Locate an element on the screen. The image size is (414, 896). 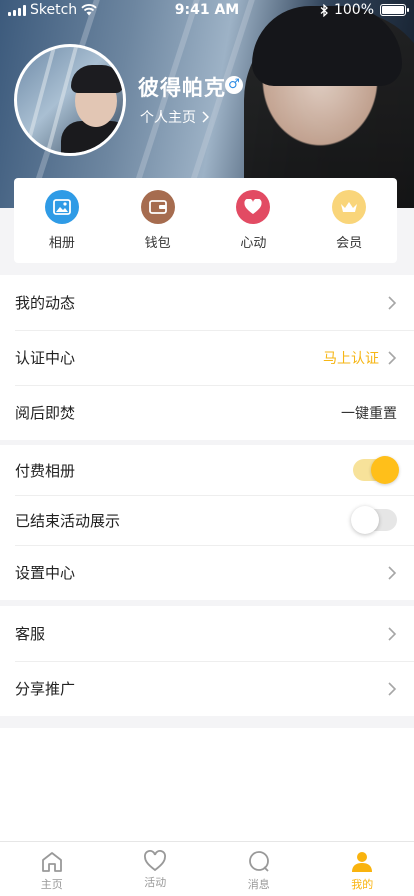
menu-item-label: 已结束活动展示 is located at coordinates (68, 520).